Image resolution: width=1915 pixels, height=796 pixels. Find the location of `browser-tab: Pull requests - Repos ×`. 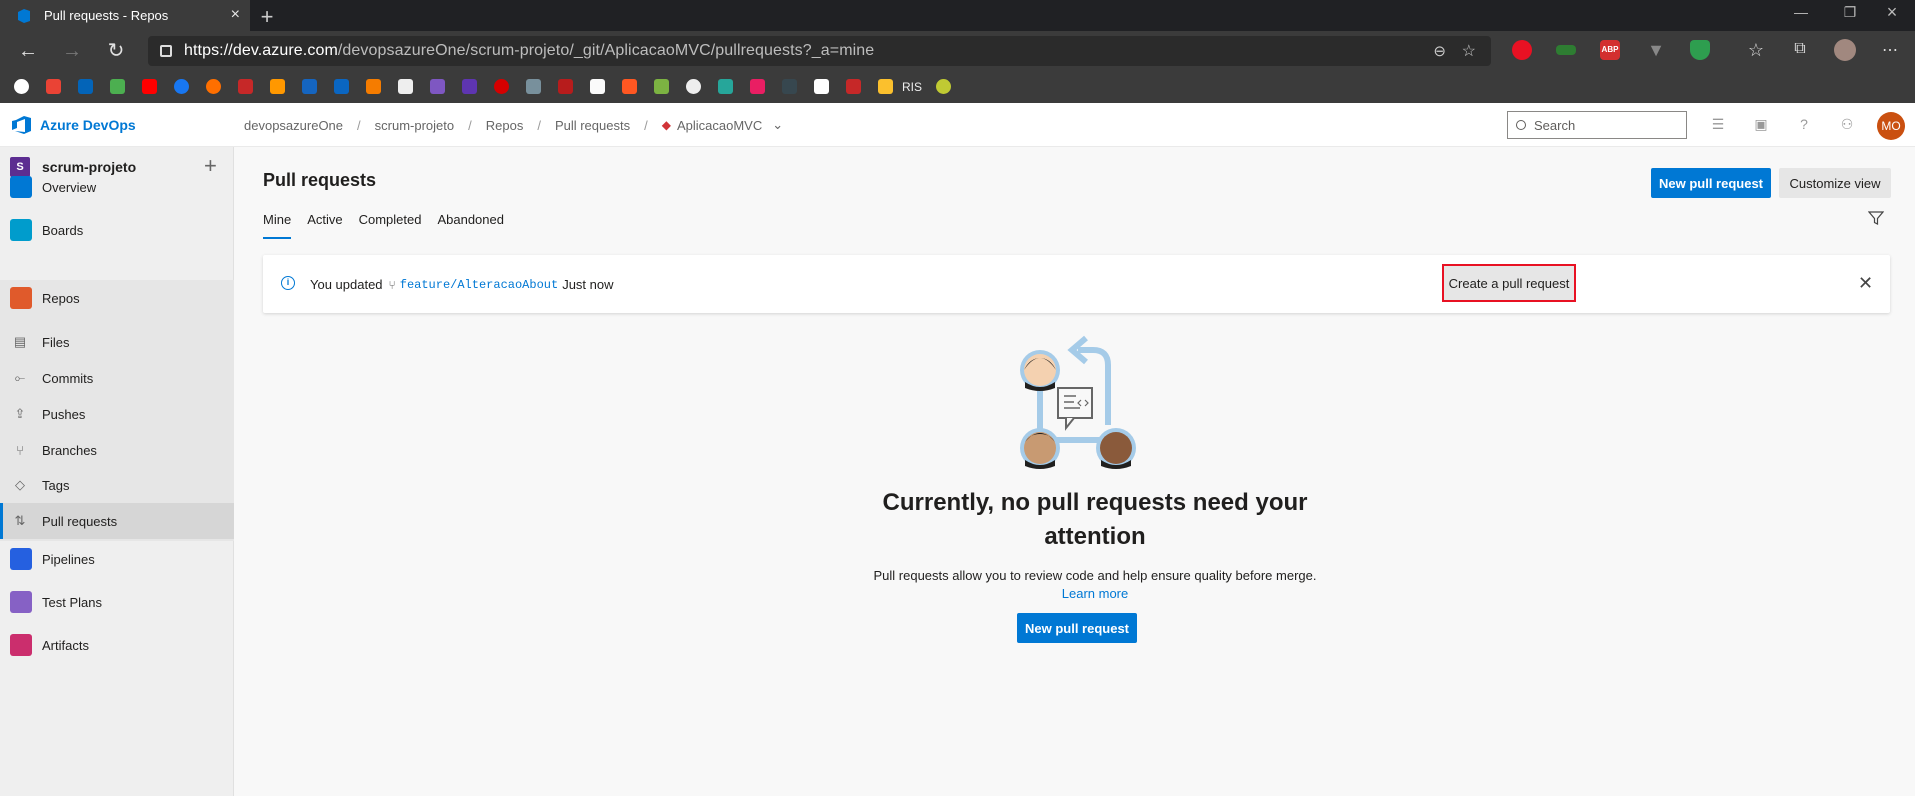

browser-tab: Pull requests - Repos × is located at coordinates (125, 15).